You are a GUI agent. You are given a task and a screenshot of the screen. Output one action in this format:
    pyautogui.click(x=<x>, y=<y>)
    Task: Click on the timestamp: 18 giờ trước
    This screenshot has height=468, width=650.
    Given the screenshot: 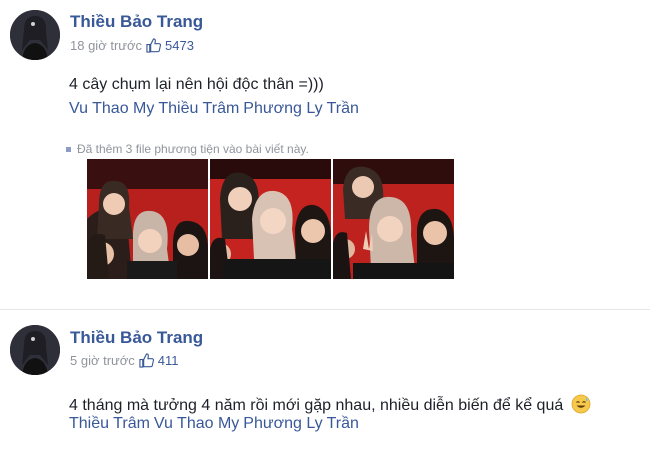 What is the action you would take?
    pyautogui.click(x=106, y=45)
    